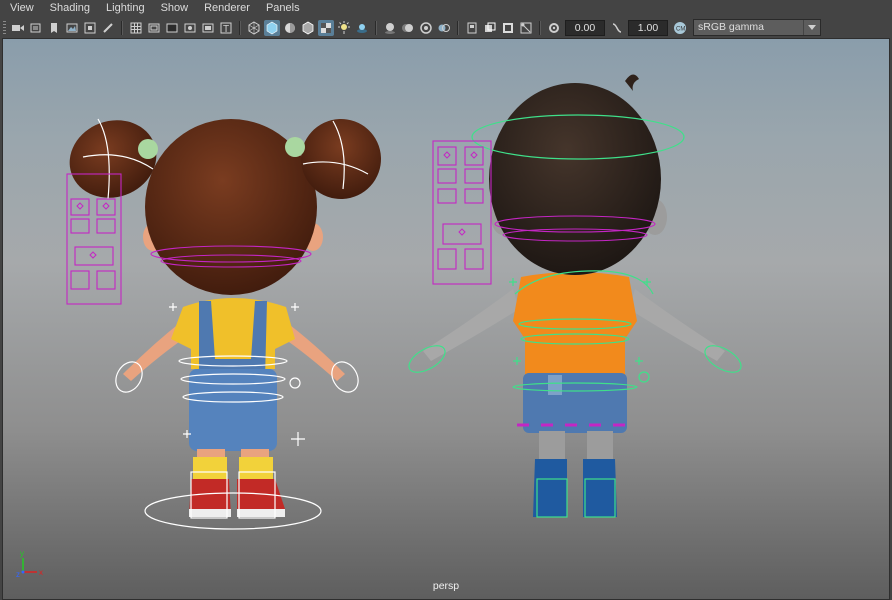 This screenshot has height=600, width=892. I want to click on field-chart-icon, so click(208, 28).